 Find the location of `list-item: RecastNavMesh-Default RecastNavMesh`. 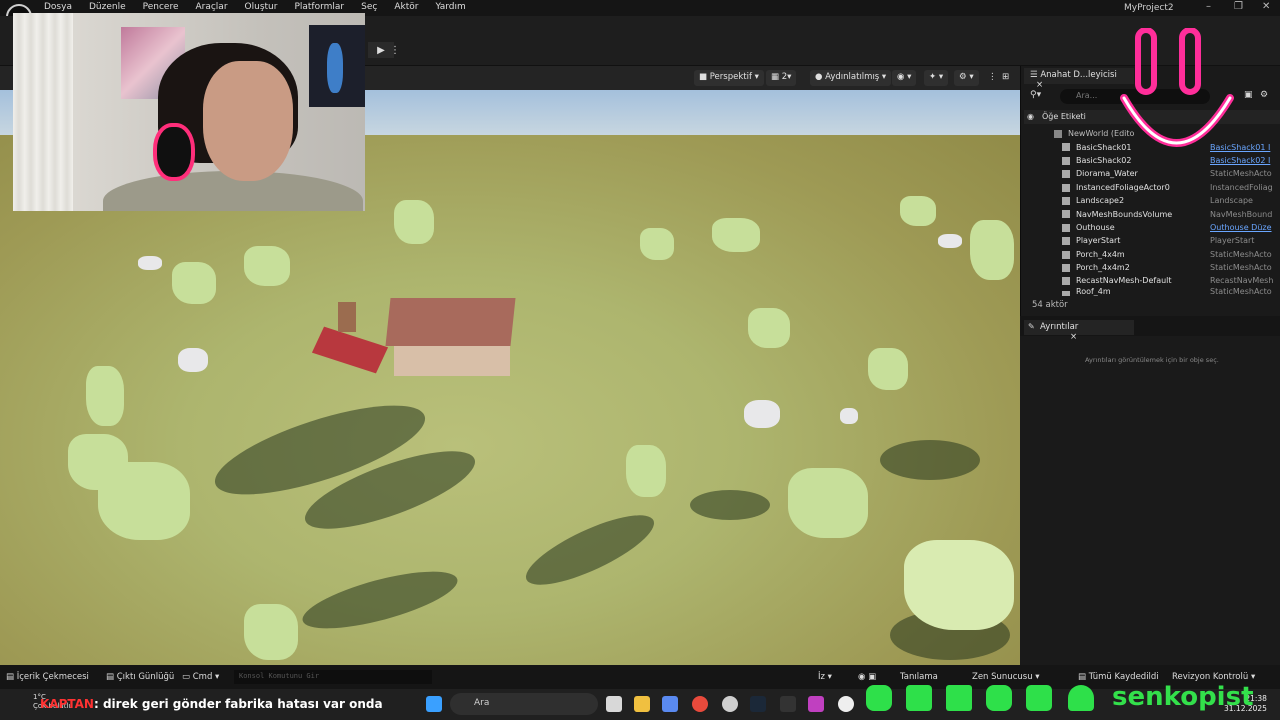

list-item: RecastNavMesh-Default RecastNavMesh is located at coordinates (1152, 280).